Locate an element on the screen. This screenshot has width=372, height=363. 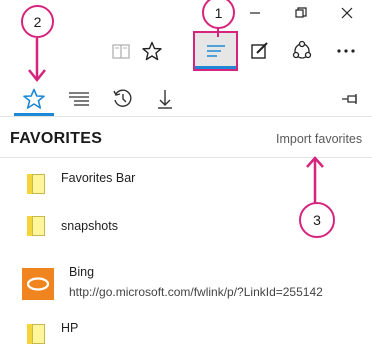
callout-2-label: 2 is located at coordinates (37, 21).